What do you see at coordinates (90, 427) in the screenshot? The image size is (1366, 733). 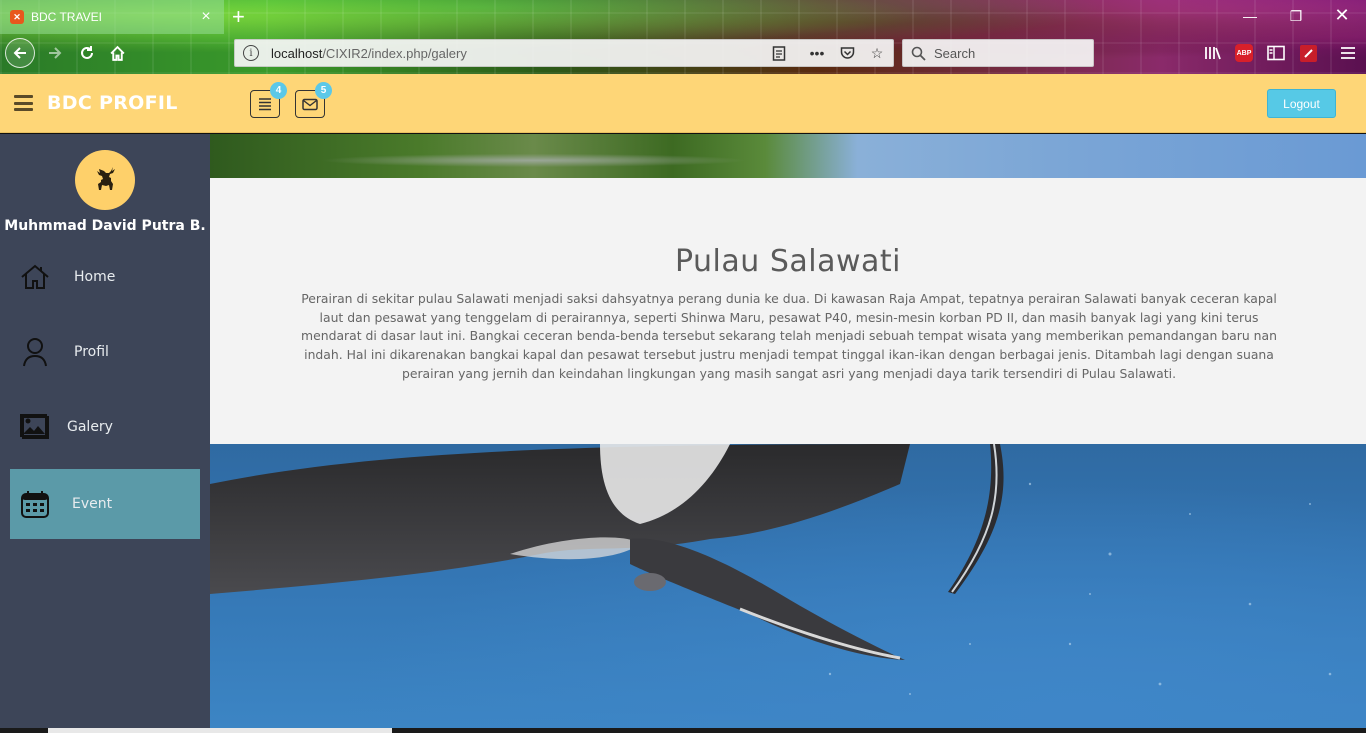 I see `sidebar-item-label: Galery` at bounding box center [90, 427].